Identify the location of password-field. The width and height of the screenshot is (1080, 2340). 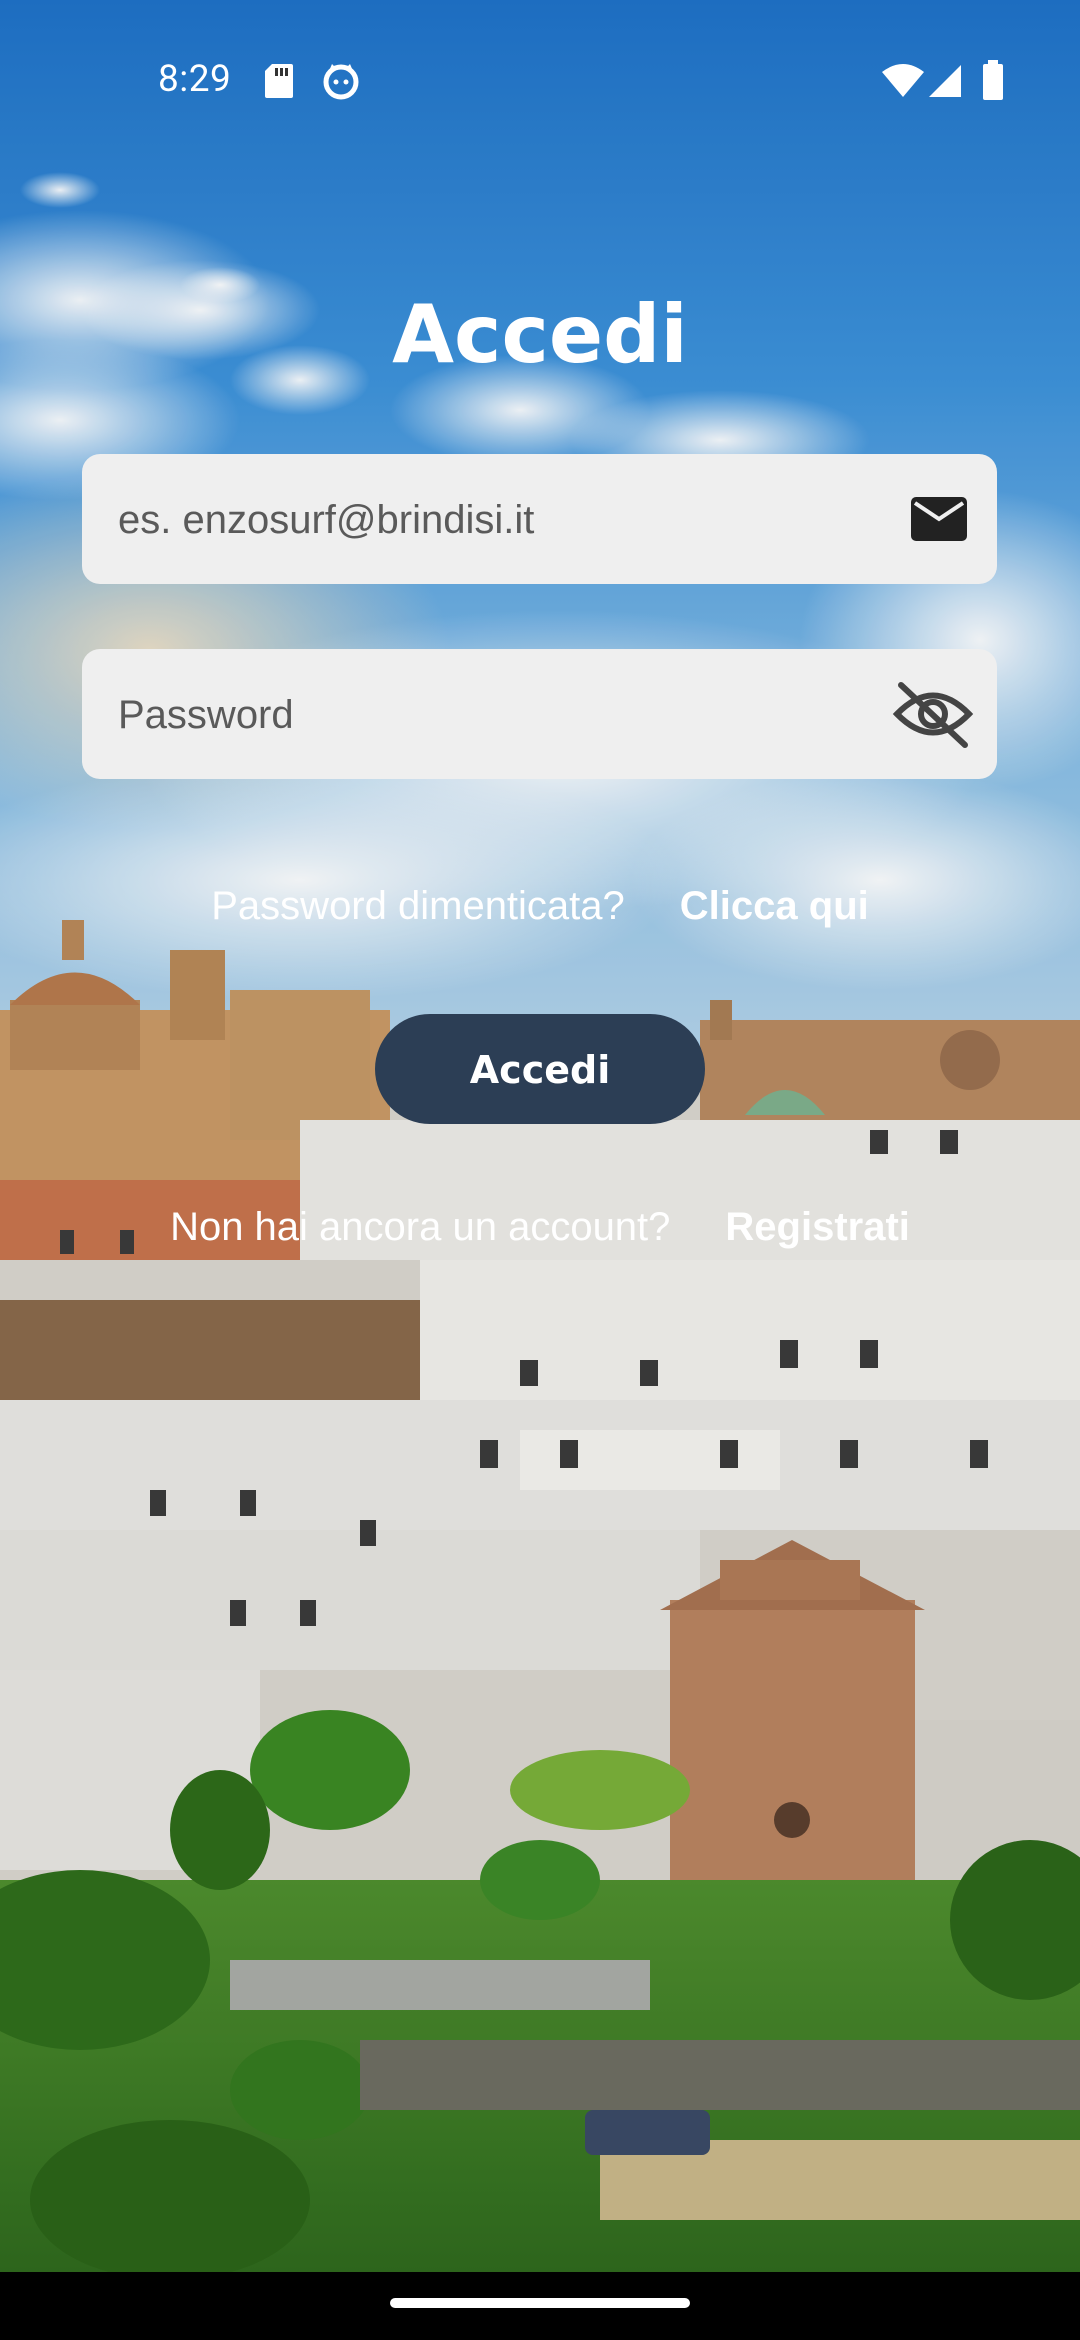
(539, 715).